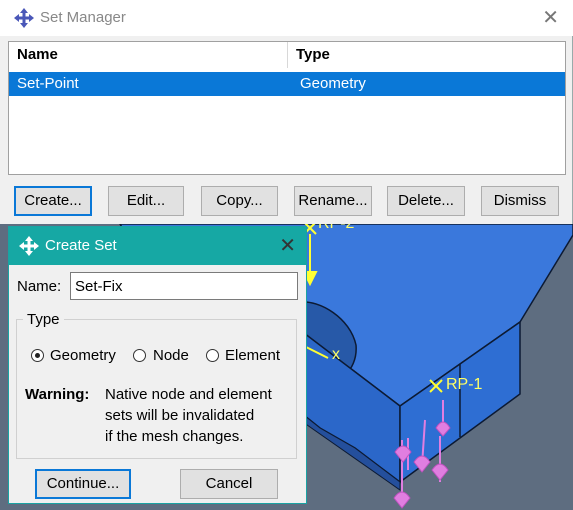 Image resolution: width=573 pixels, height=510 pixels. What do you see at coordinates (83, 355) in the screenshot?
I see `geometry-option-label: Geometry` at bounding box center [83, 355].